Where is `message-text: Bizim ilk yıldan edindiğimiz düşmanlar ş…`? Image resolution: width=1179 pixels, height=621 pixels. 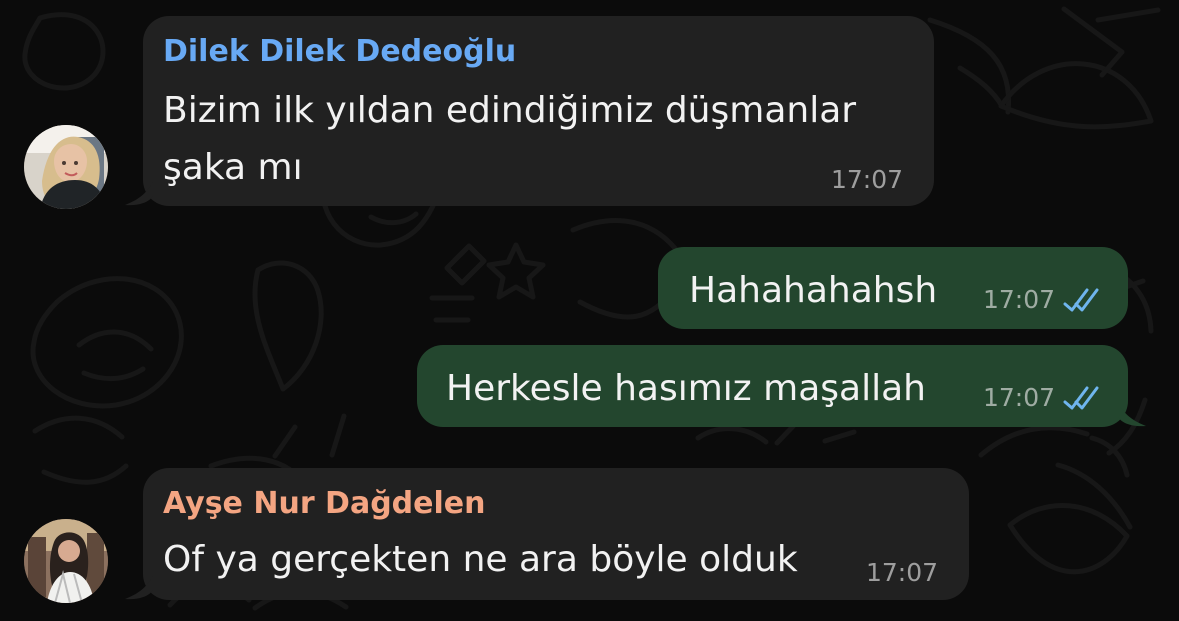 message-text: Bizim ilk yıldan edindiğimiz düşmanlar ş… is located at coordinates (510, 139).